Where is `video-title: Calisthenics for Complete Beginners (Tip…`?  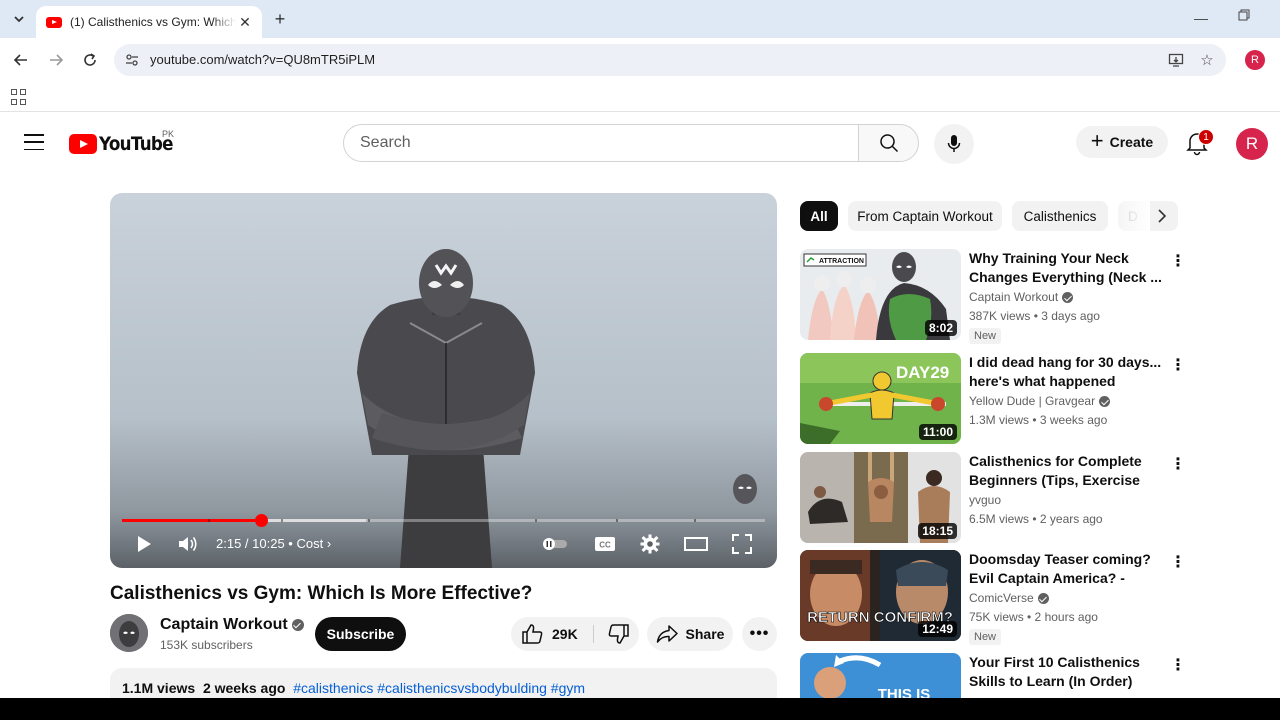
video-title: Calisthenics for Complete Beginners (Tip… is located at coordinates (1069, 471).